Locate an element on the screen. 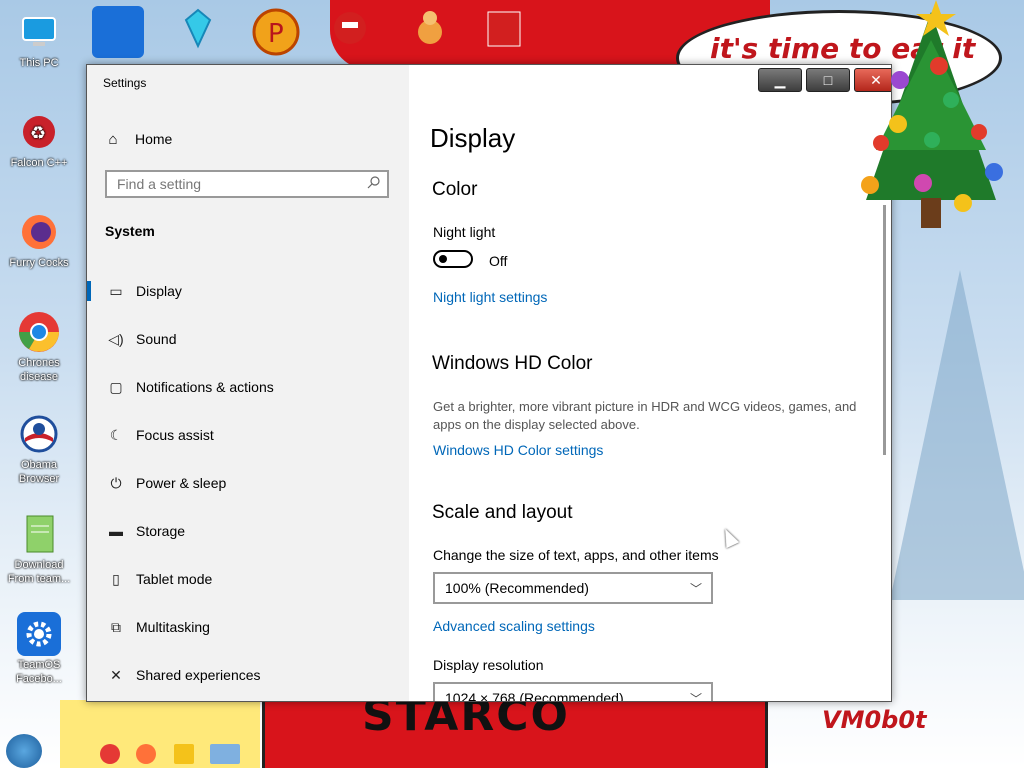 The width and height of the screenshot is (1024, 768). sidebar-home: ⌂ Home is located at coordinates (138, 139).